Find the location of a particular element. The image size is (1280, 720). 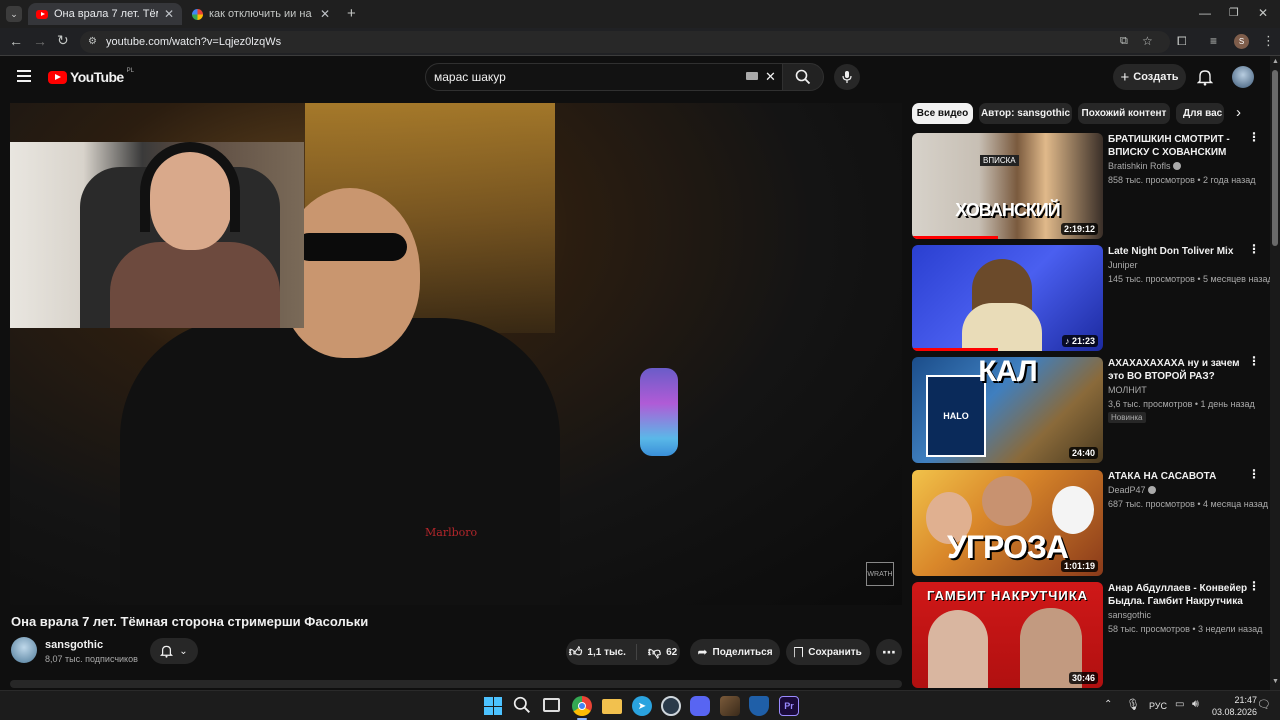

chip-all-videos: Все видео is located at coordinates (942, 113).